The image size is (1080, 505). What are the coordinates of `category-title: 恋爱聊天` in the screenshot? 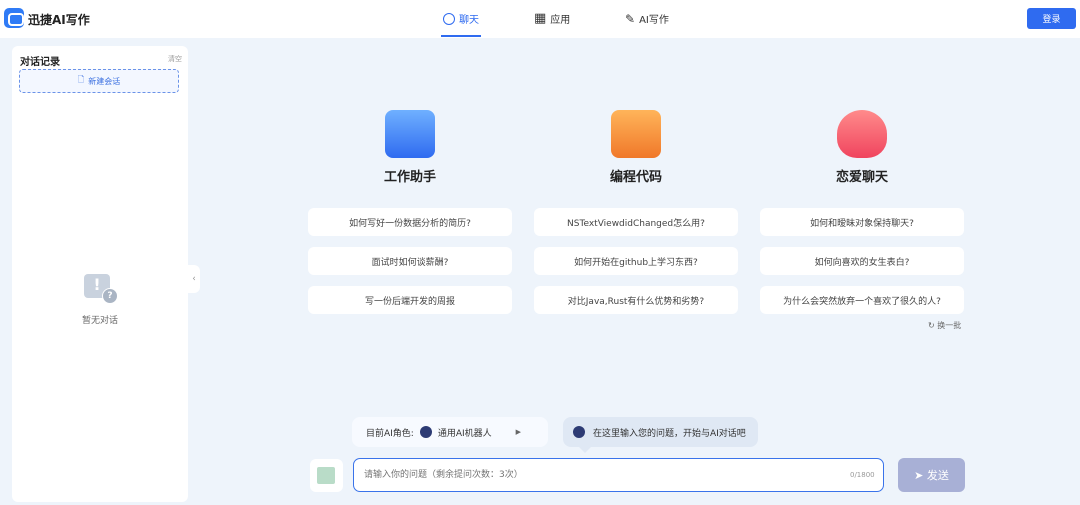 It's located at (861, 177).